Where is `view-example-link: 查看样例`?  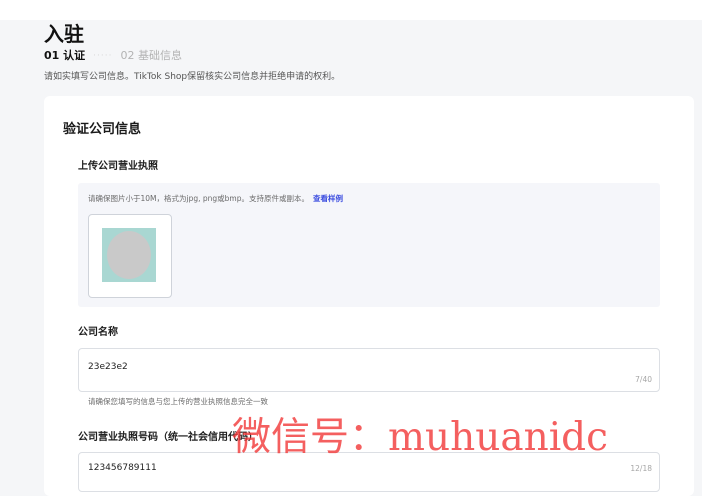
view-example-link: 查看样例 is located at coordinates (328, 198).